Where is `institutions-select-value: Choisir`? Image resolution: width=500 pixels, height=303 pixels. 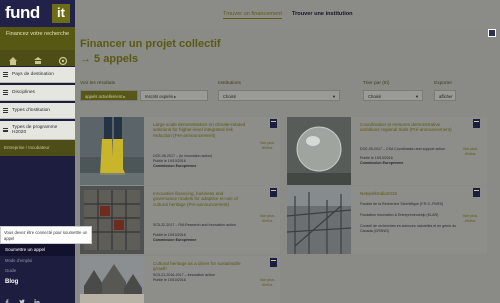
institutions-select-value: Choisir is located at coordinates (230, 96).